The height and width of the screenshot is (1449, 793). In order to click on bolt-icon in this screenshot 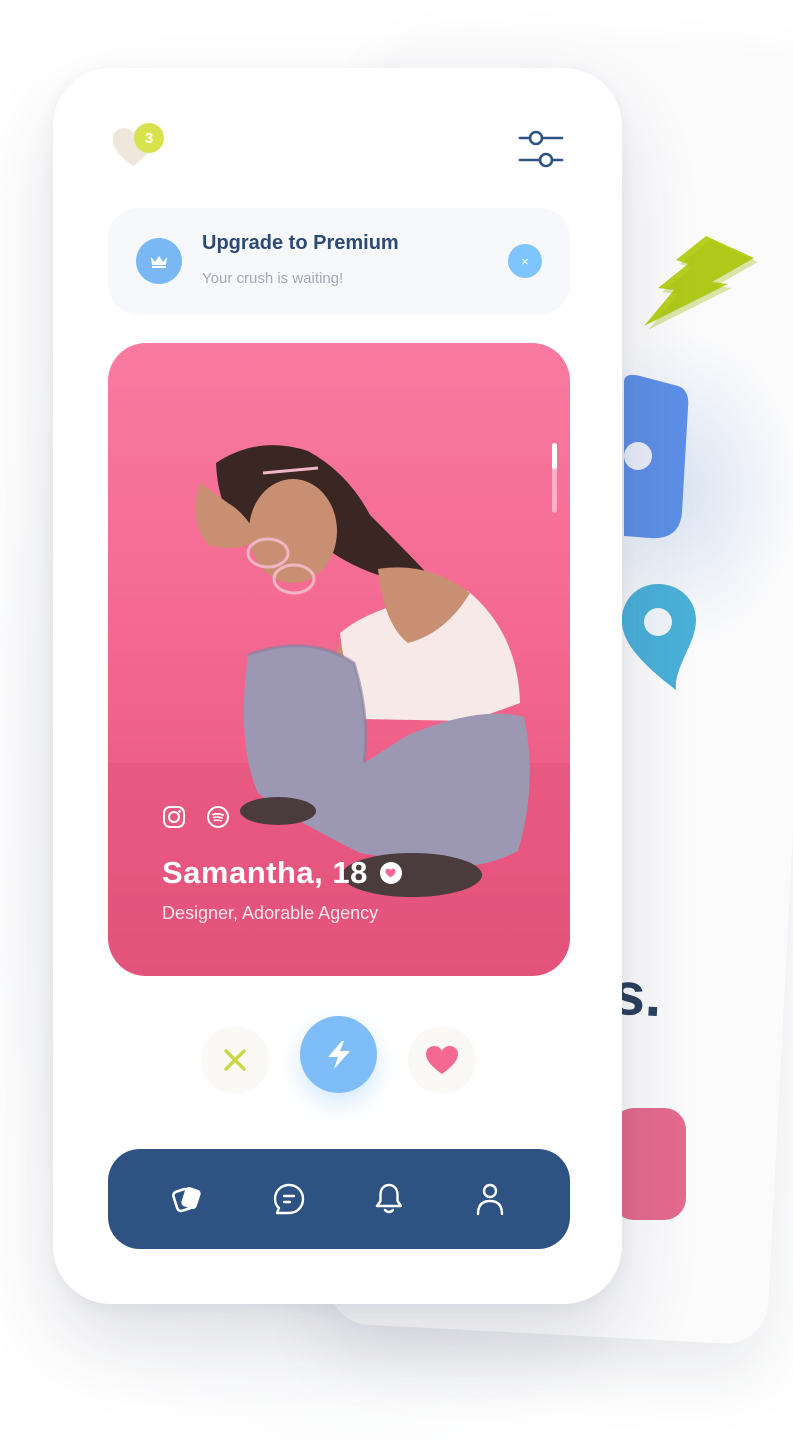, I will do `click(338, 1054)`.